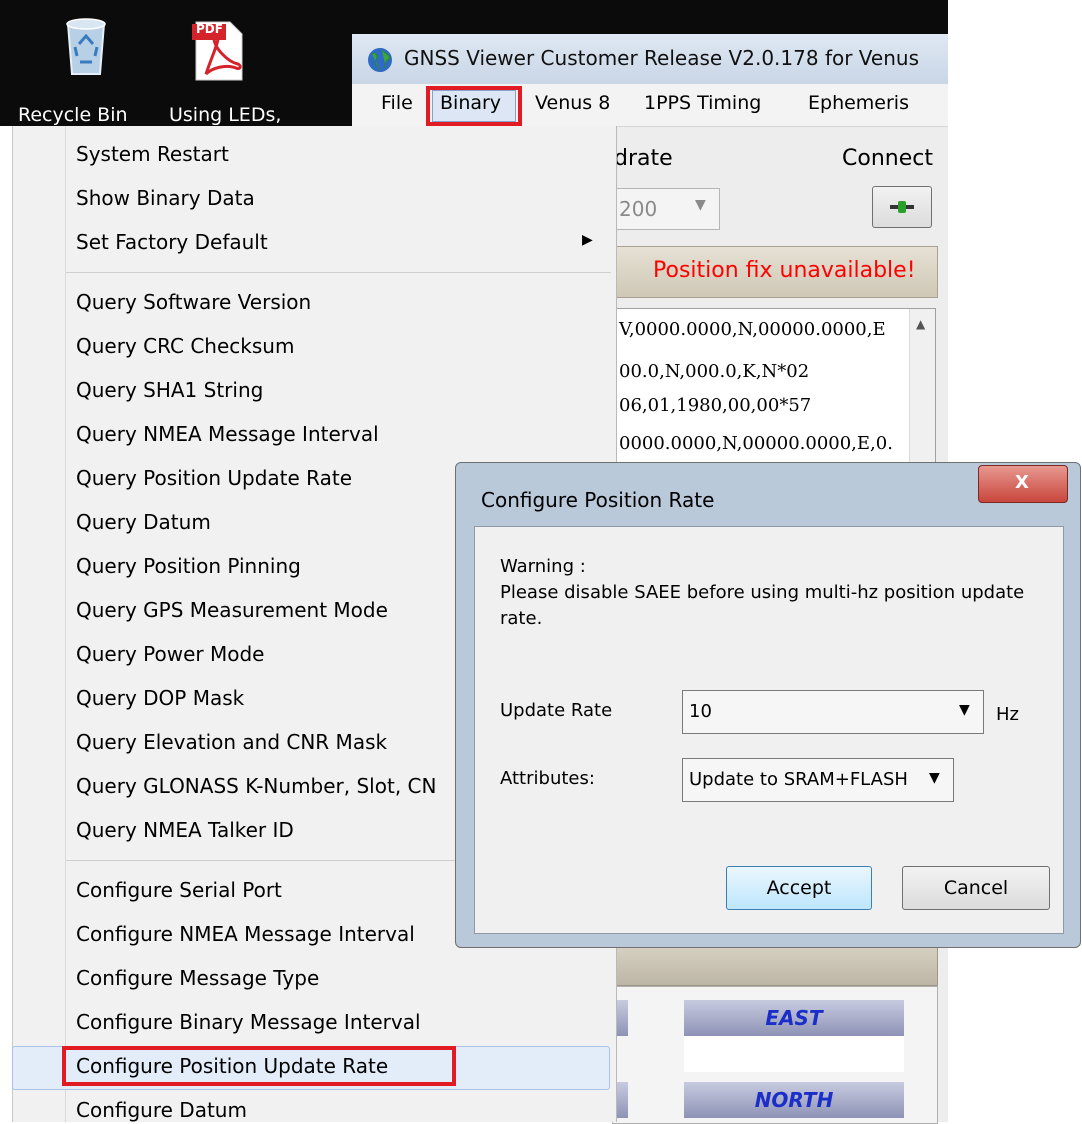 This screenshot has height=1124, width=1082. What do you see at coordinates (338, 272) in the screenshot?
I see `menu-separator` at bounding box center [338, 272].